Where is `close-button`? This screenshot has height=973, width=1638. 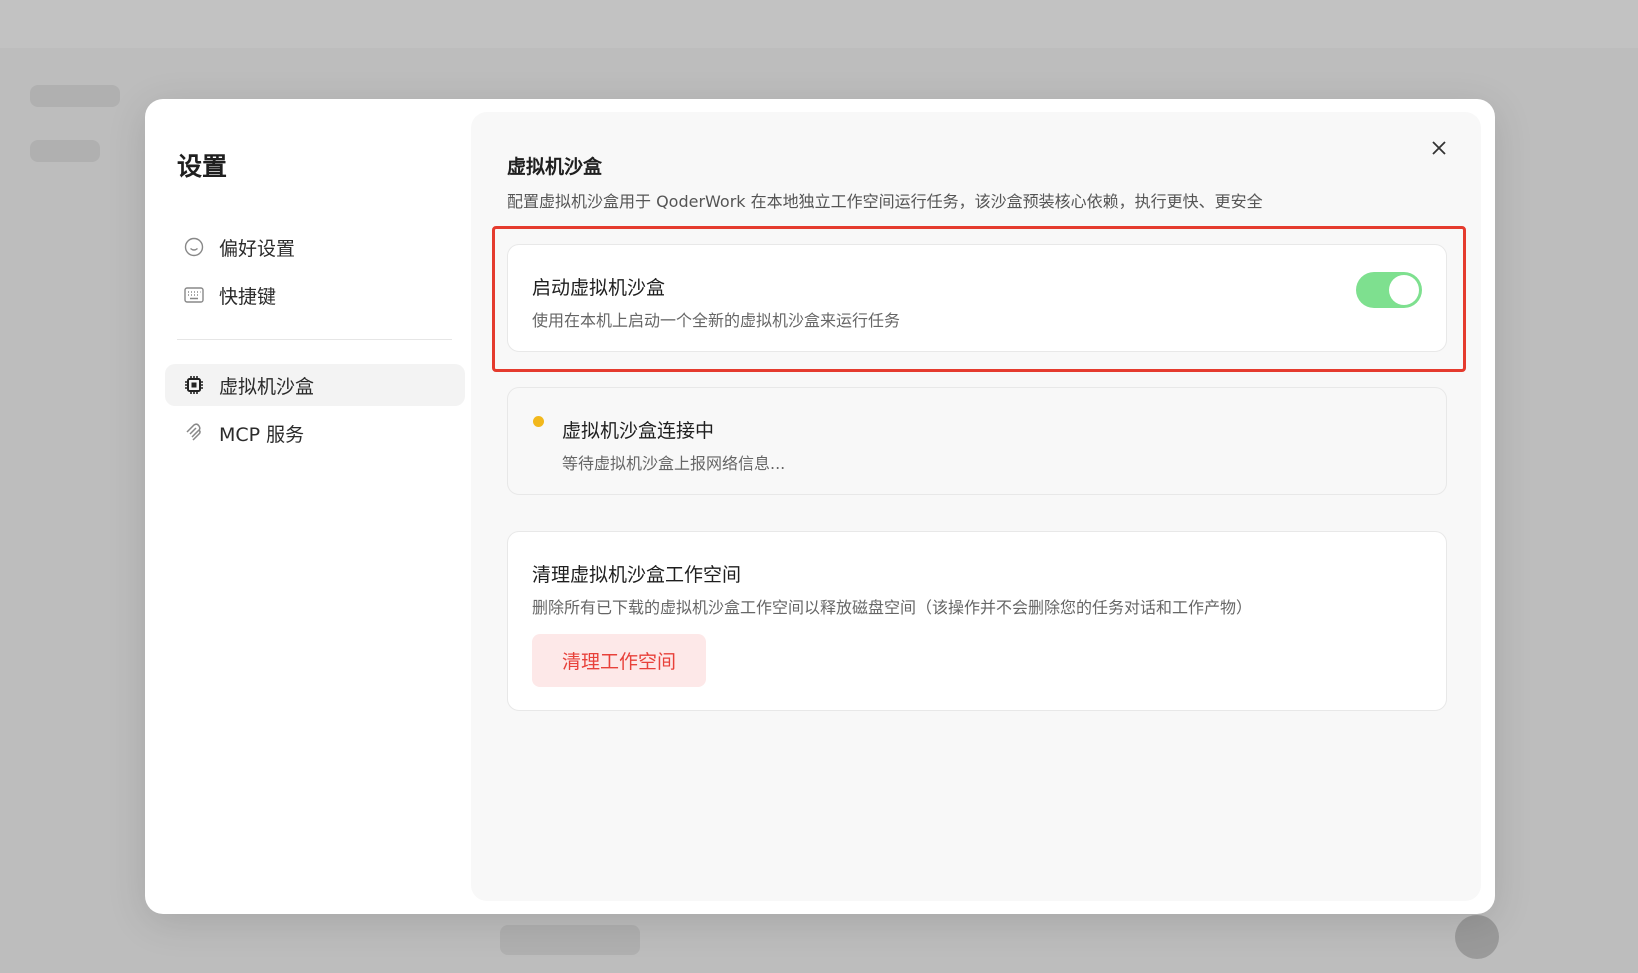
close-button is located at coordinates (1439, 150).